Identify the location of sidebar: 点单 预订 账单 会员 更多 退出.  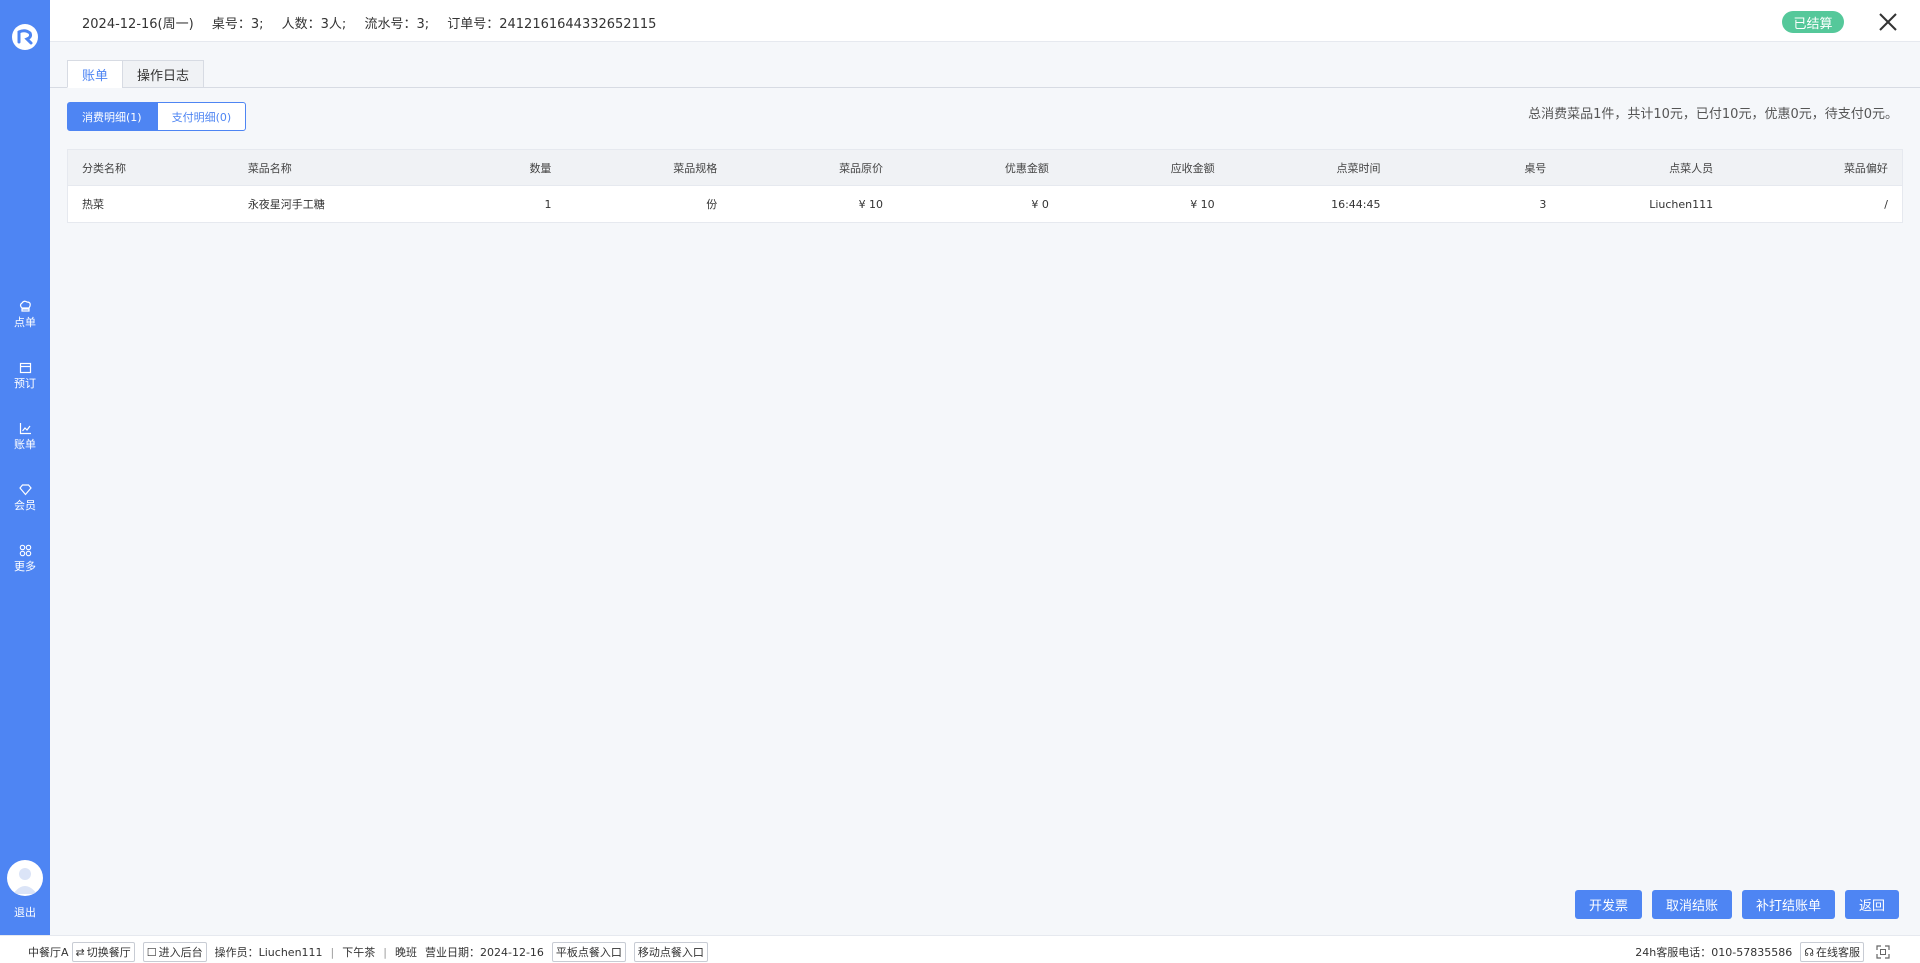
(25, 467).